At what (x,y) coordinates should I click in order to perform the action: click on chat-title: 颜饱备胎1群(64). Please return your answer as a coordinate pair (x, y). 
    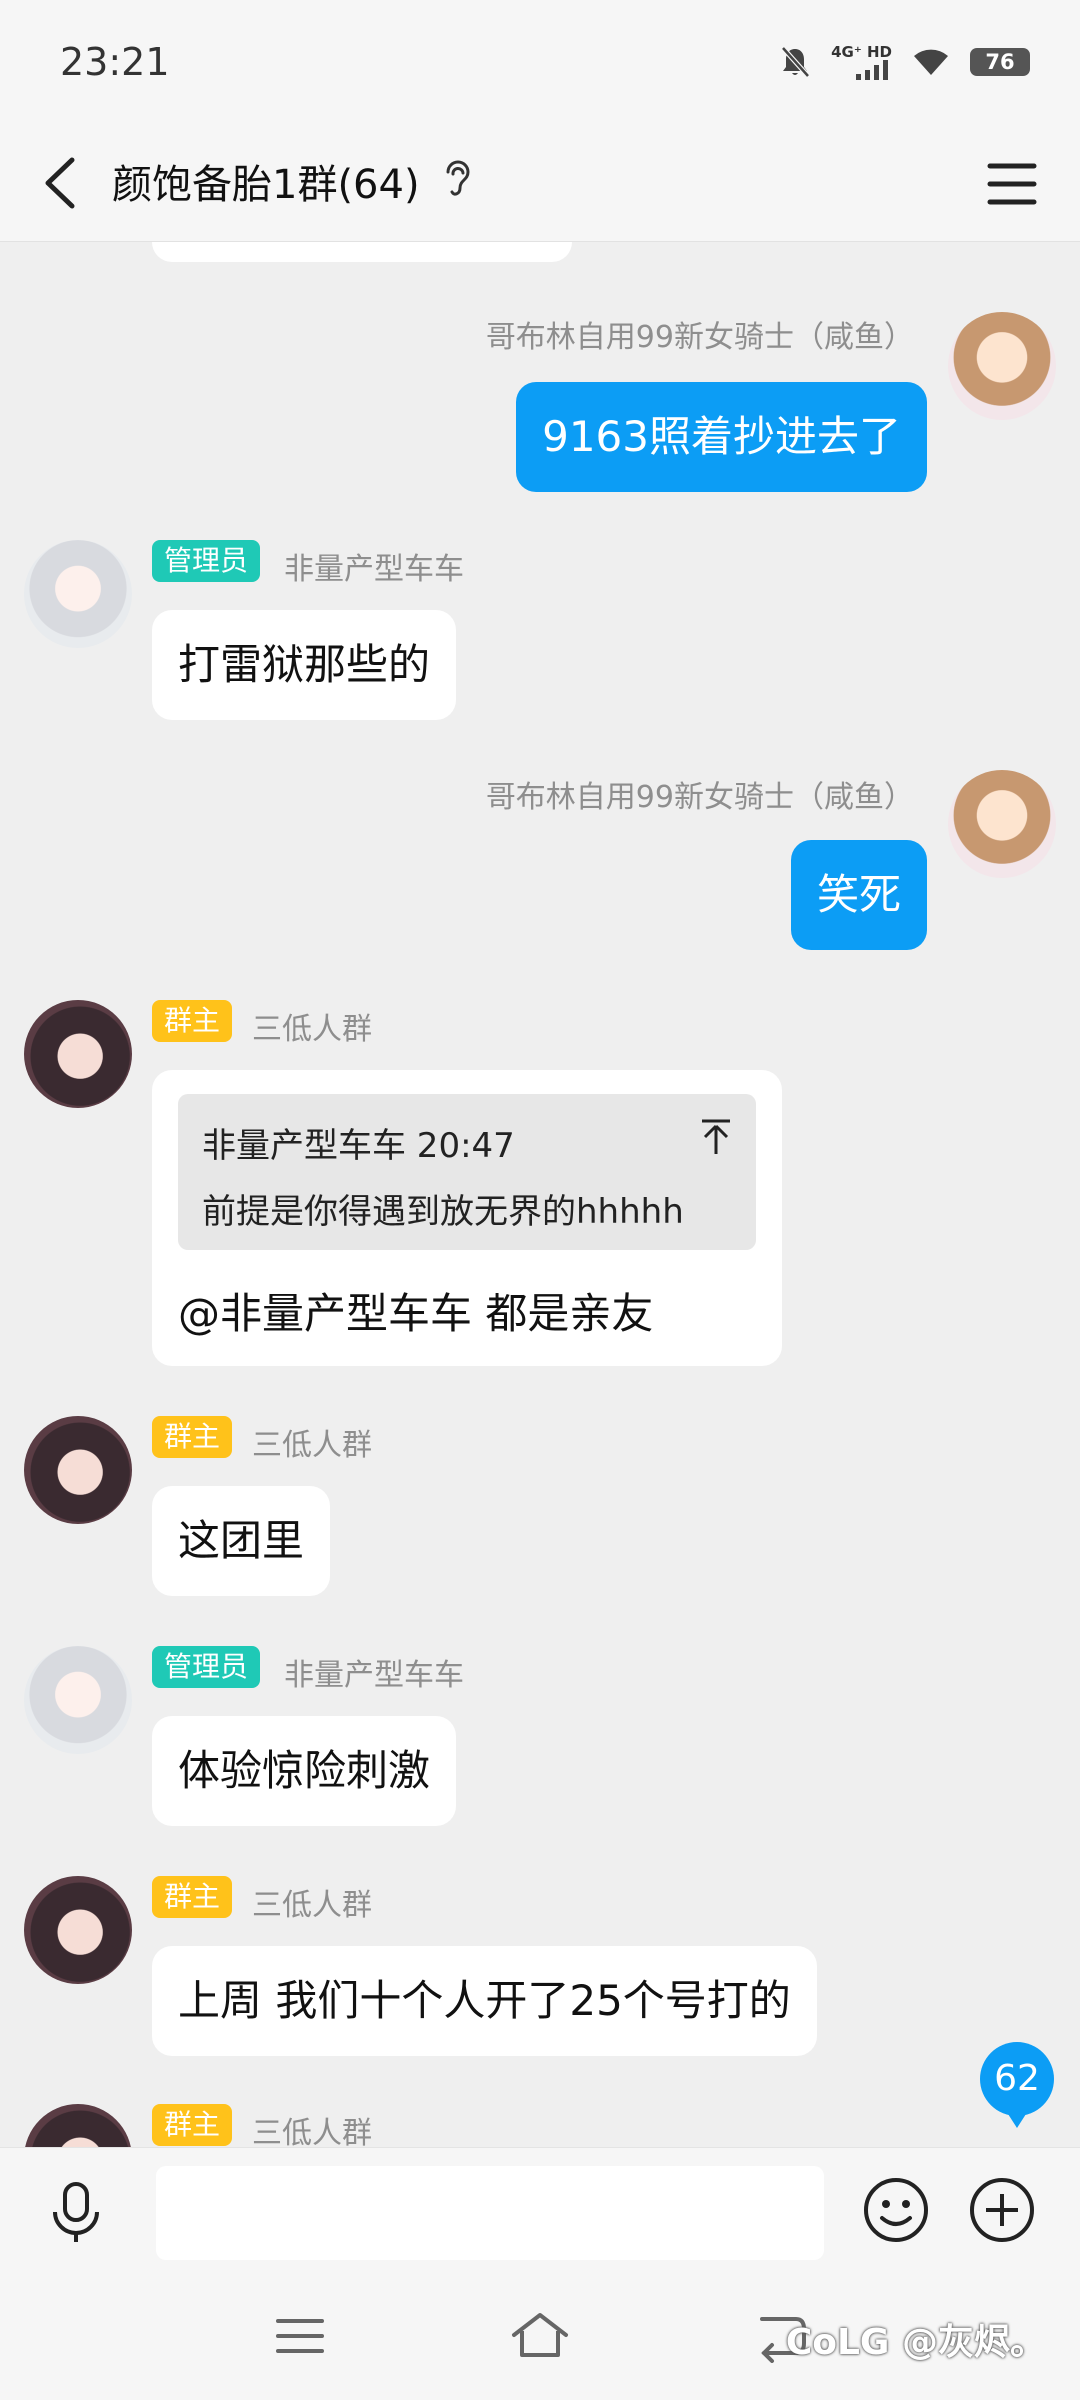
    Looking at the image, I should click on (266, 181).